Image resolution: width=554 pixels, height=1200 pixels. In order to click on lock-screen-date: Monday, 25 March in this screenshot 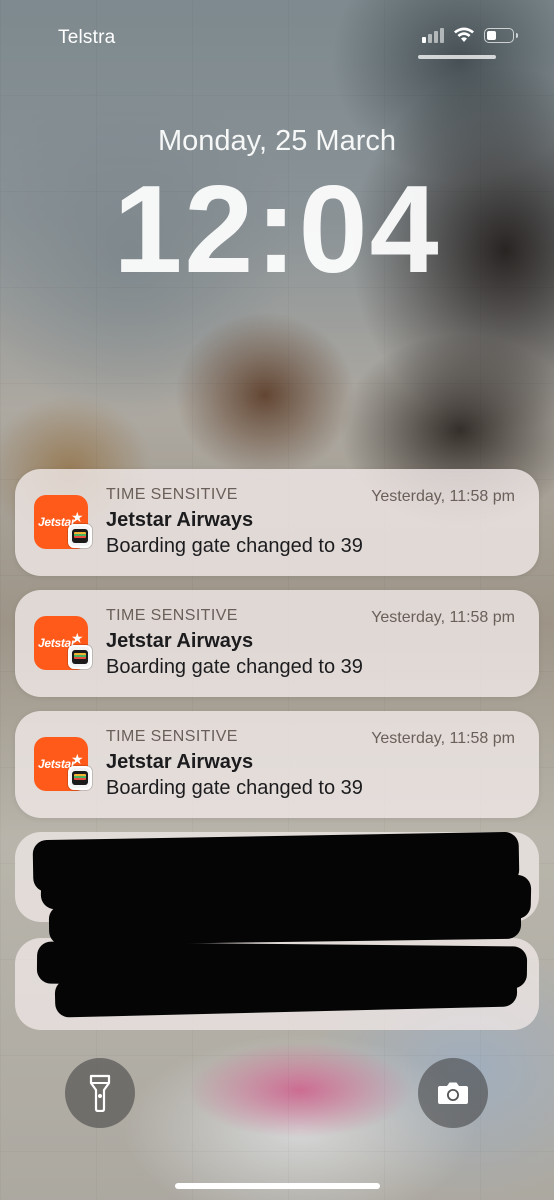, I will do `click(277, 141)`.